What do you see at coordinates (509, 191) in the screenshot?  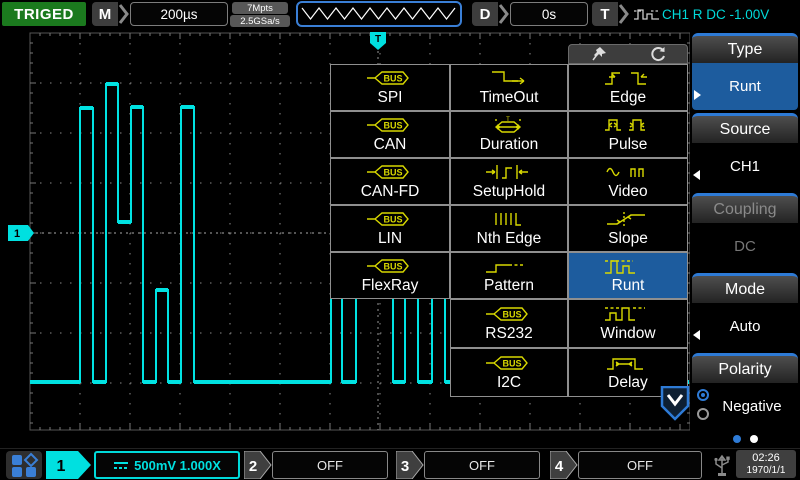 I see `menu-item-label: SetupHold` at bounding box center [509, 191].